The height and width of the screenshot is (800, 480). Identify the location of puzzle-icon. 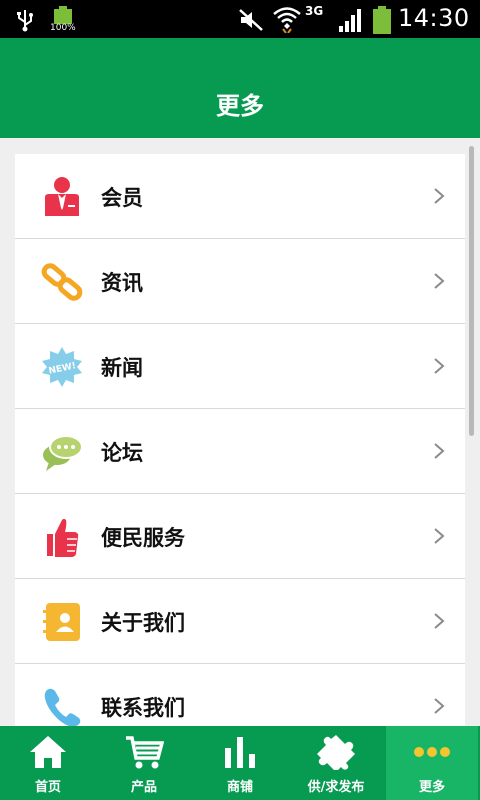
(336, 752).